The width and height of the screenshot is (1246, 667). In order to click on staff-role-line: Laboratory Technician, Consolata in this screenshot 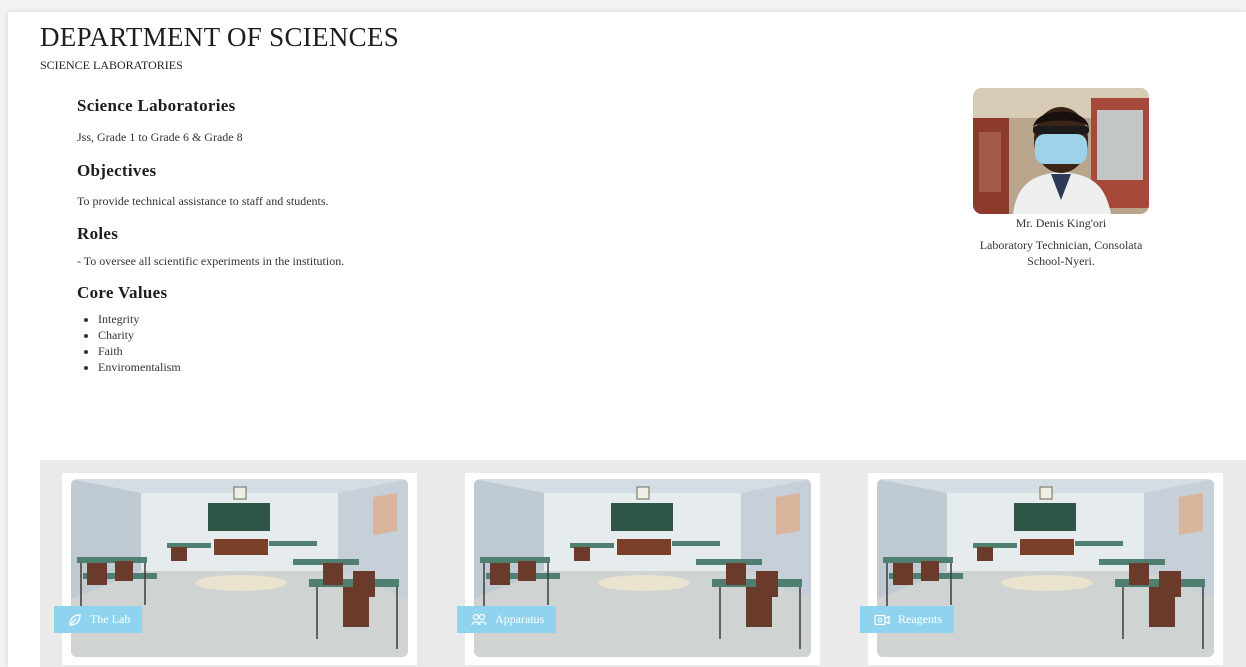, I will do `click(1061, 245)`.